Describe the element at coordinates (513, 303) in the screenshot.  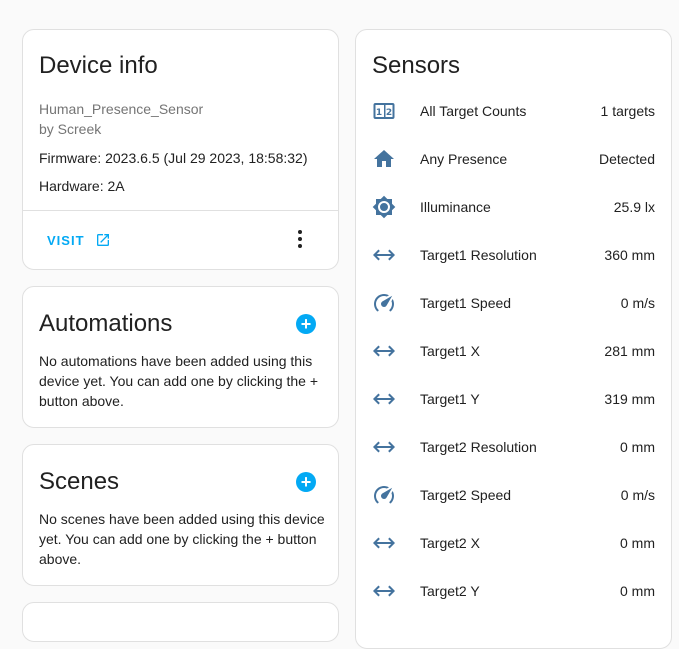
I see `sensor-row: Target1 Speed 0 m/s` at that location.